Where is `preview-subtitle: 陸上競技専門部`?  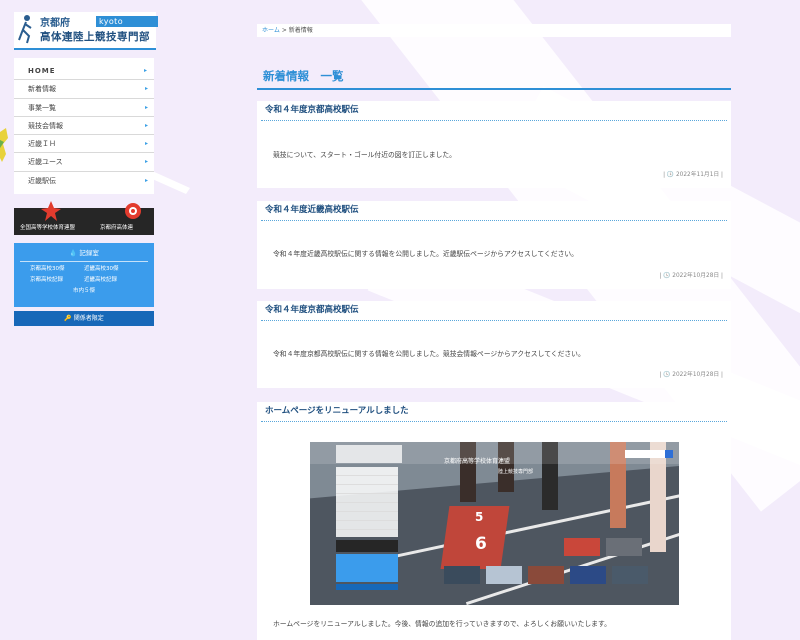 preview-subtitle: 陸上競技専門部 is located at coordinates (516, 472).